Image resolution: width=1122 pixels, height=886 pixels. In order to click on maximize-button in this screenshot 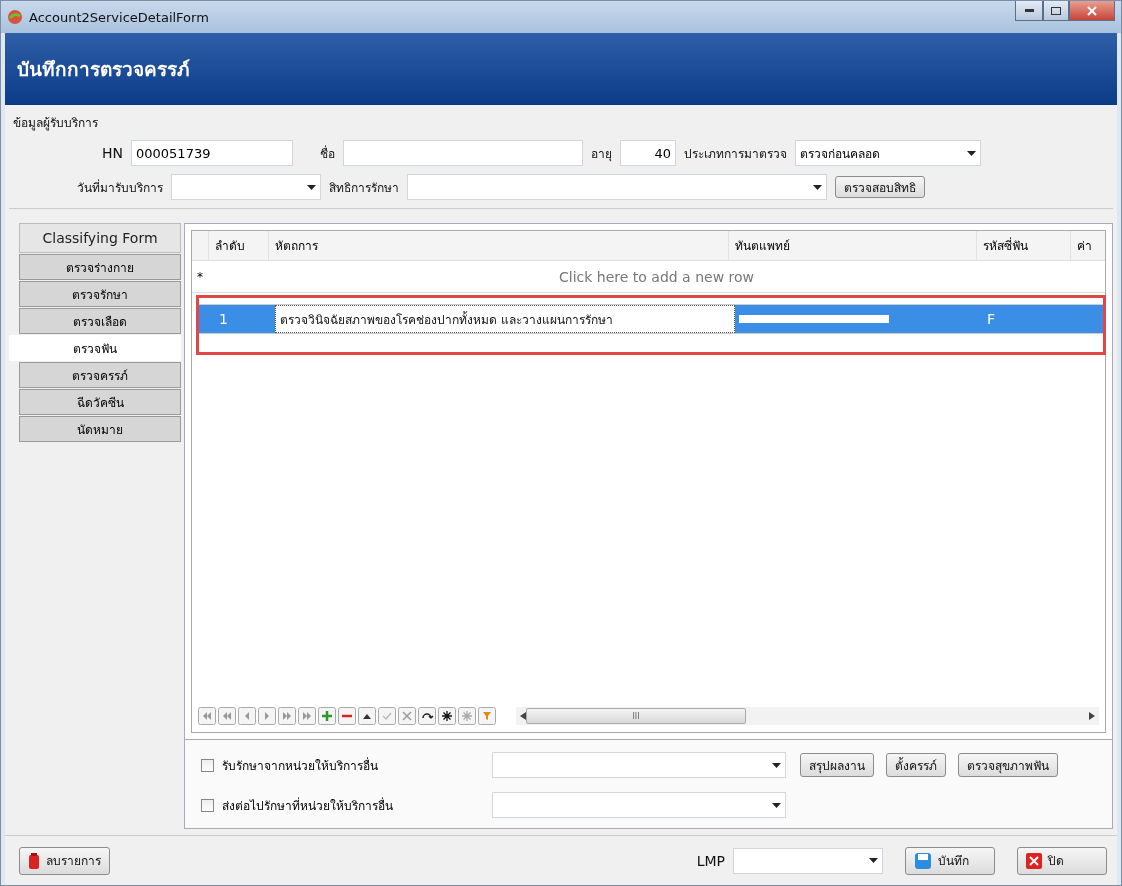, I will do `click(1056, 11)`.